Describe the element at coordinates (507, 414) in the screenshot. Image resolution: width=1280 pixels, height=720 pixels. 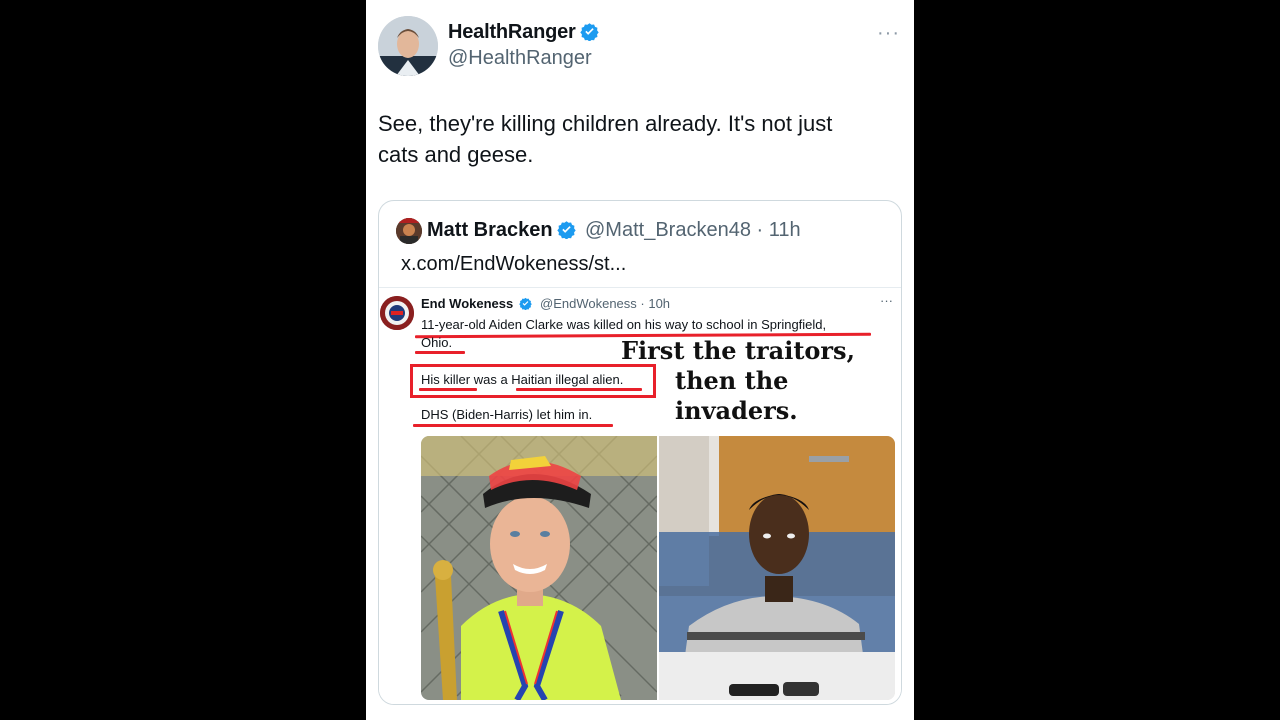
I see `embedded-text-line-4: DHS (Biden-Harris) let him in.` at that location.